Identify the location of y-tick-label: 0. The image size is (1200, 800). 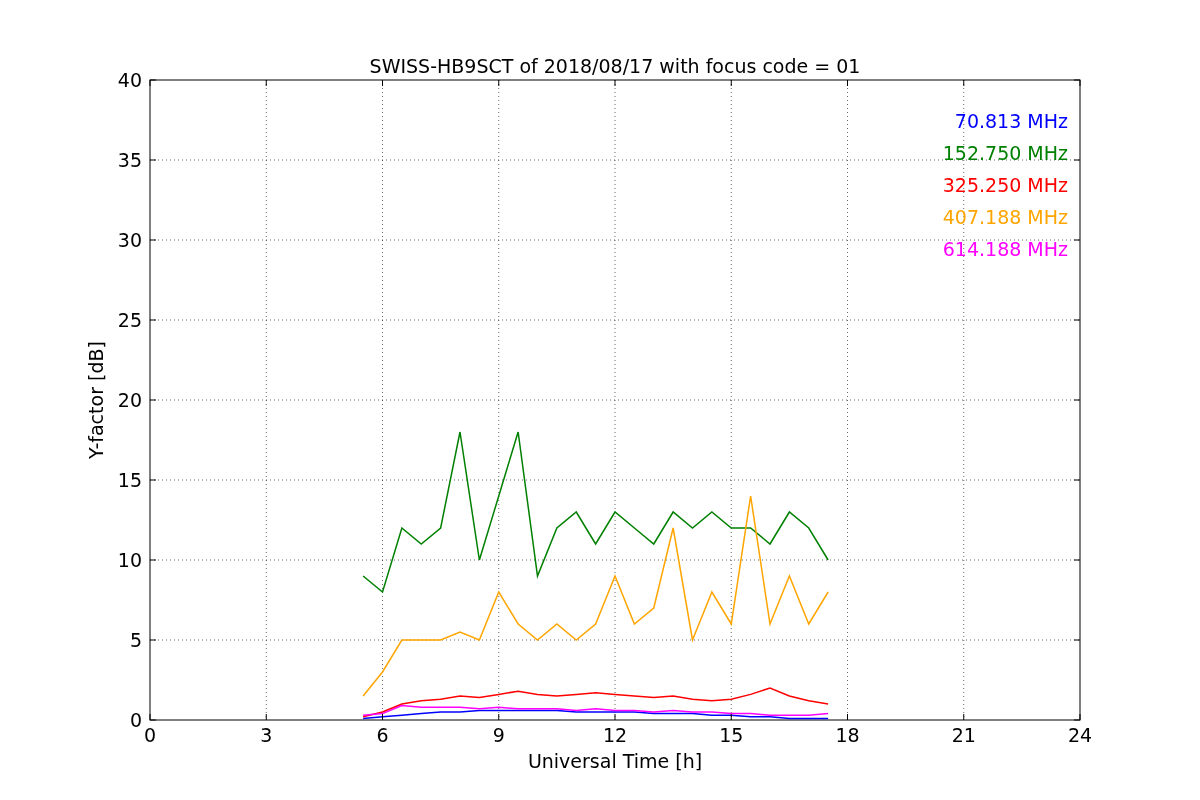
(135, 720).